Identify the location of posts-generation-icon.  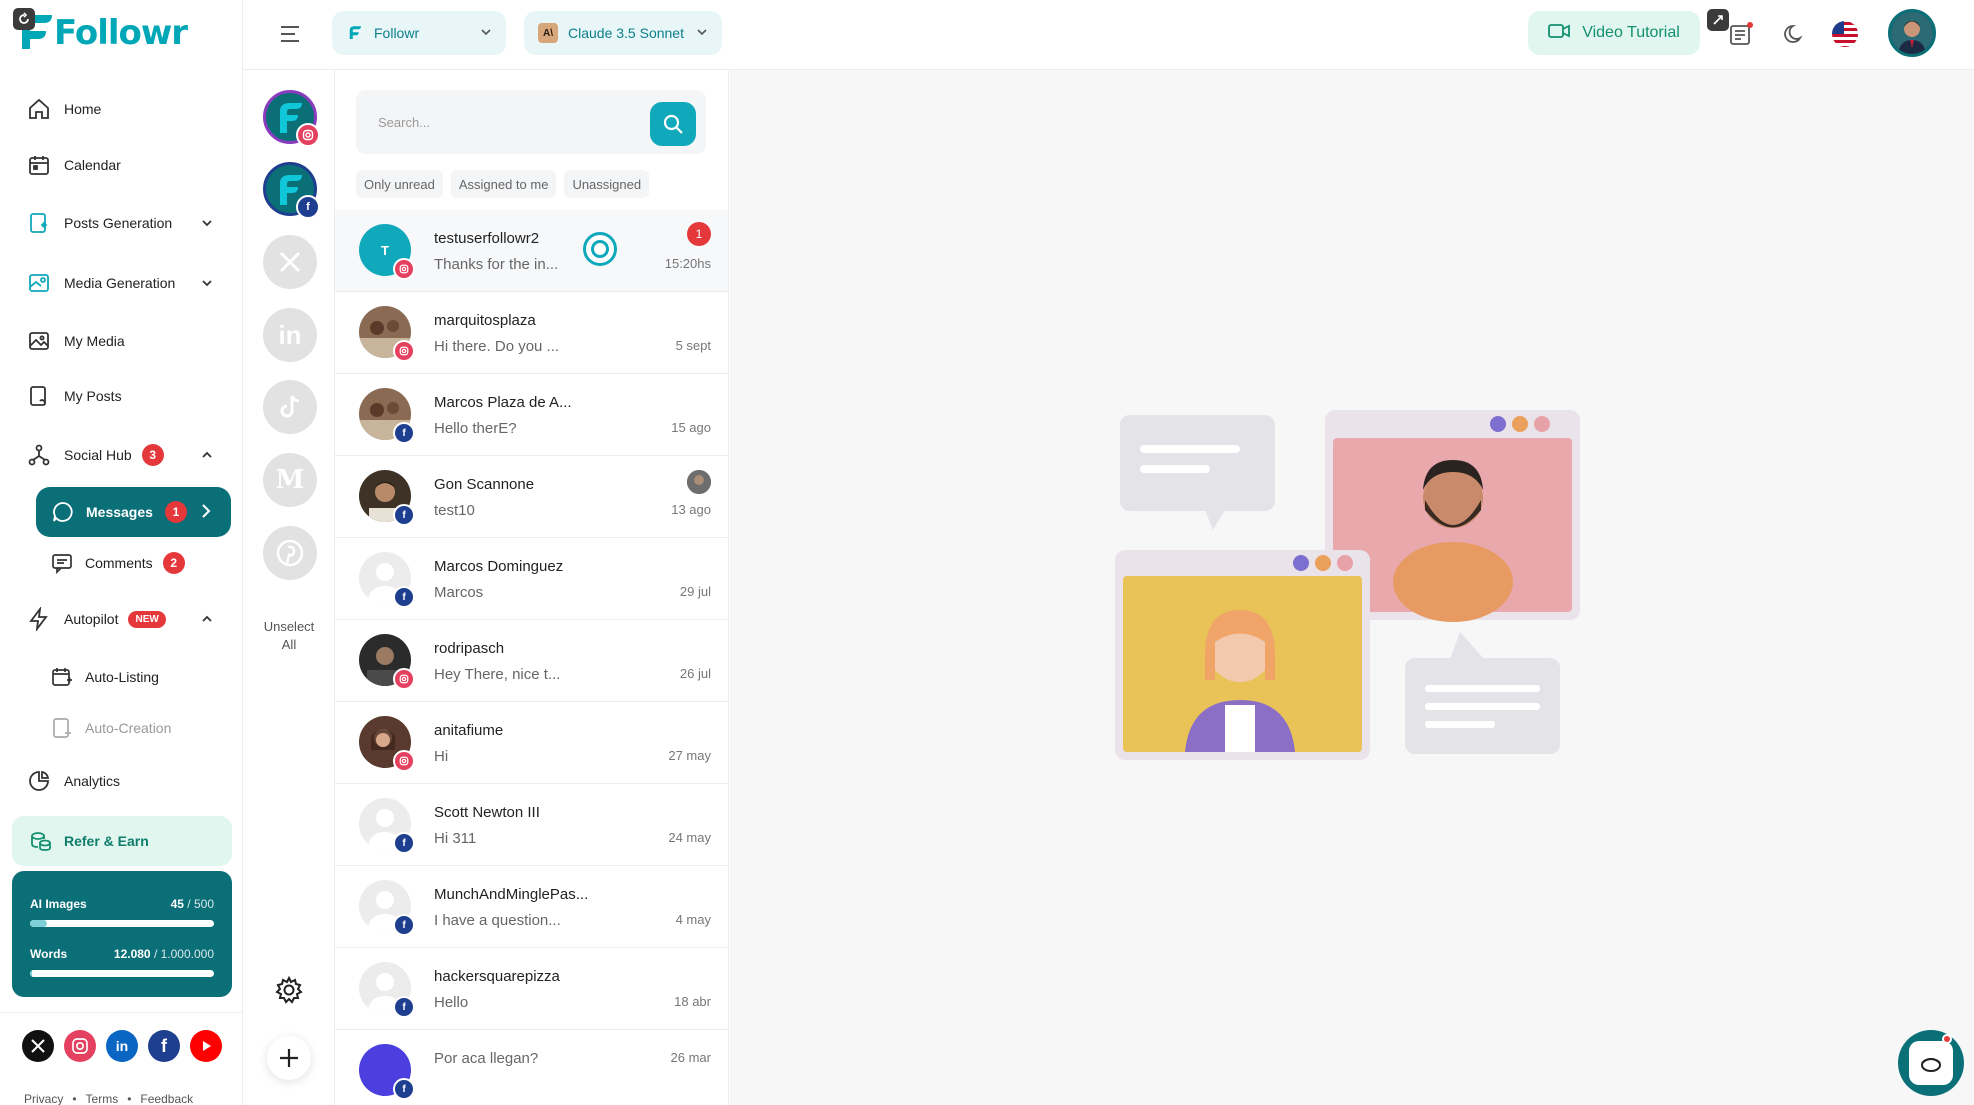
(39, 223).